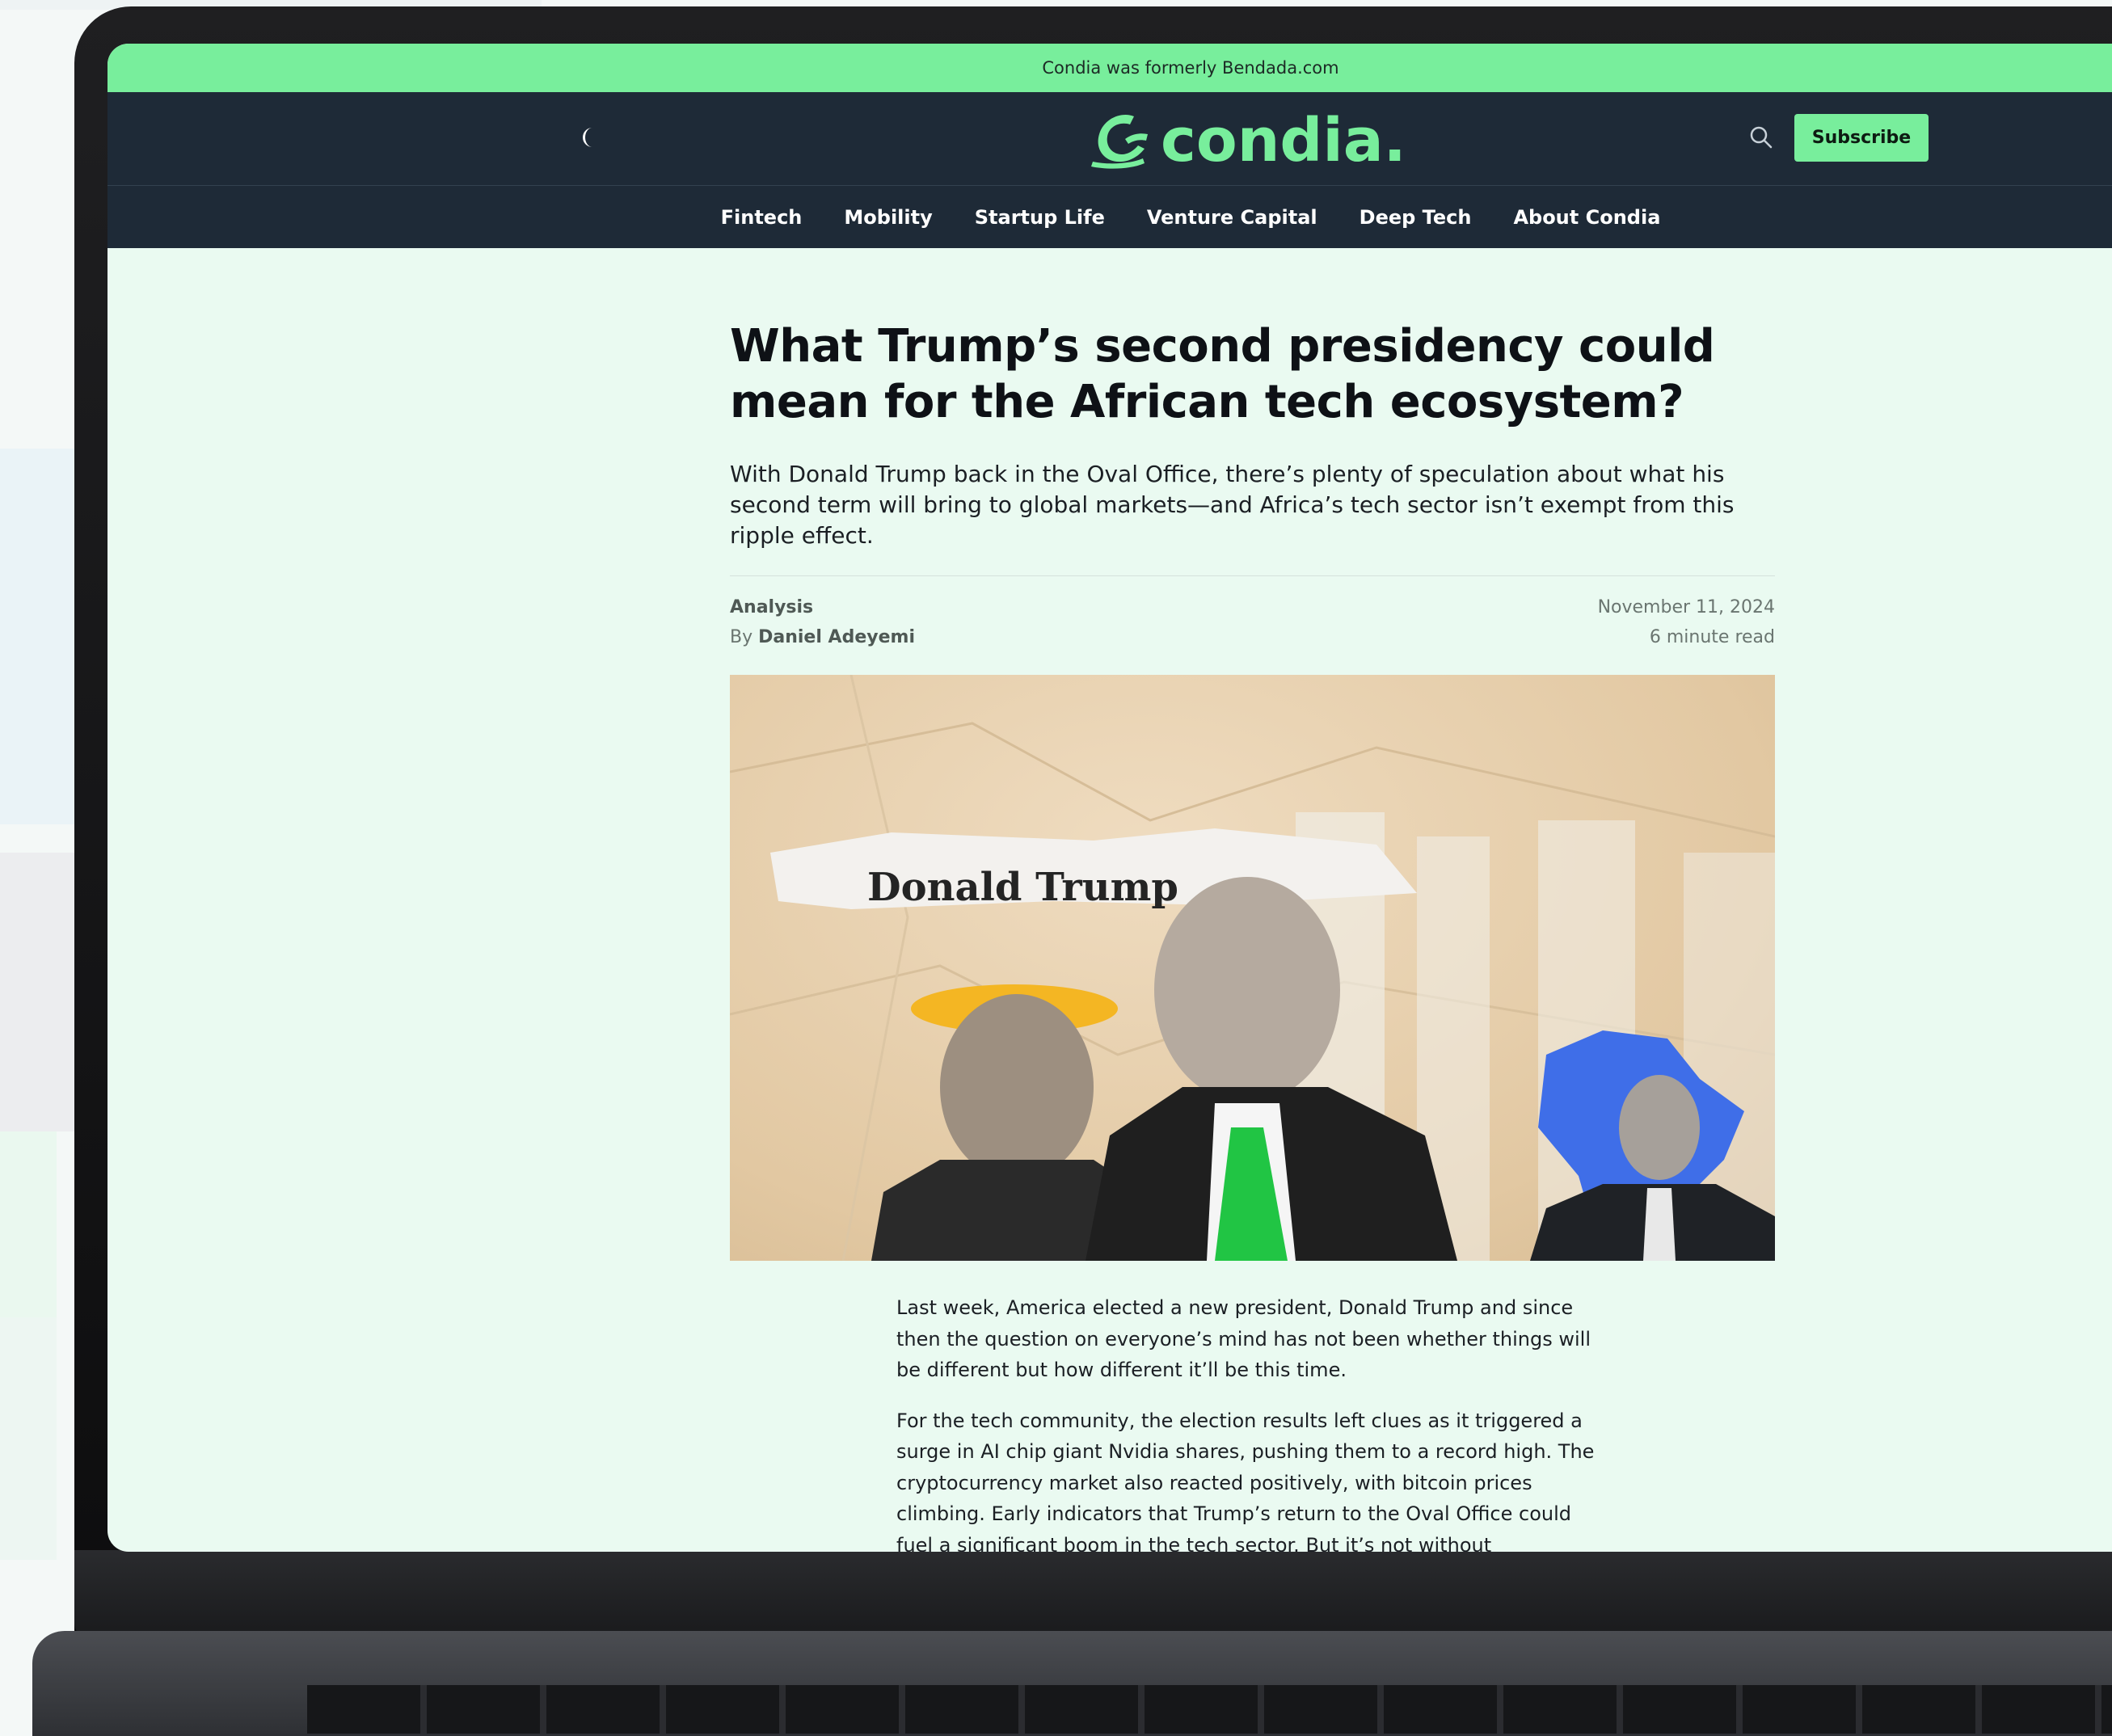  Describe the element at coordinates (1586, 217) in the screenshot. I see `nav-item-about-condia: About Condia` at that location.